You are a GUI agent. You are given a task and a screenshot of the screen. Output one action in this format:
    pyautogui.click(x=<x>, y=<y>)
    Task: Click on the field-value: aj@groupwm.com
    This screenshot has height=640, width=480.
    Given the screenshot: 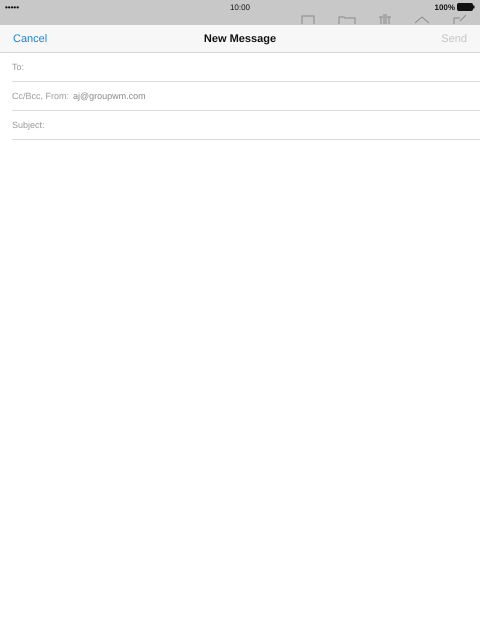 What is the action you would take?
    pyautogui.click(x=109, y=96)
    